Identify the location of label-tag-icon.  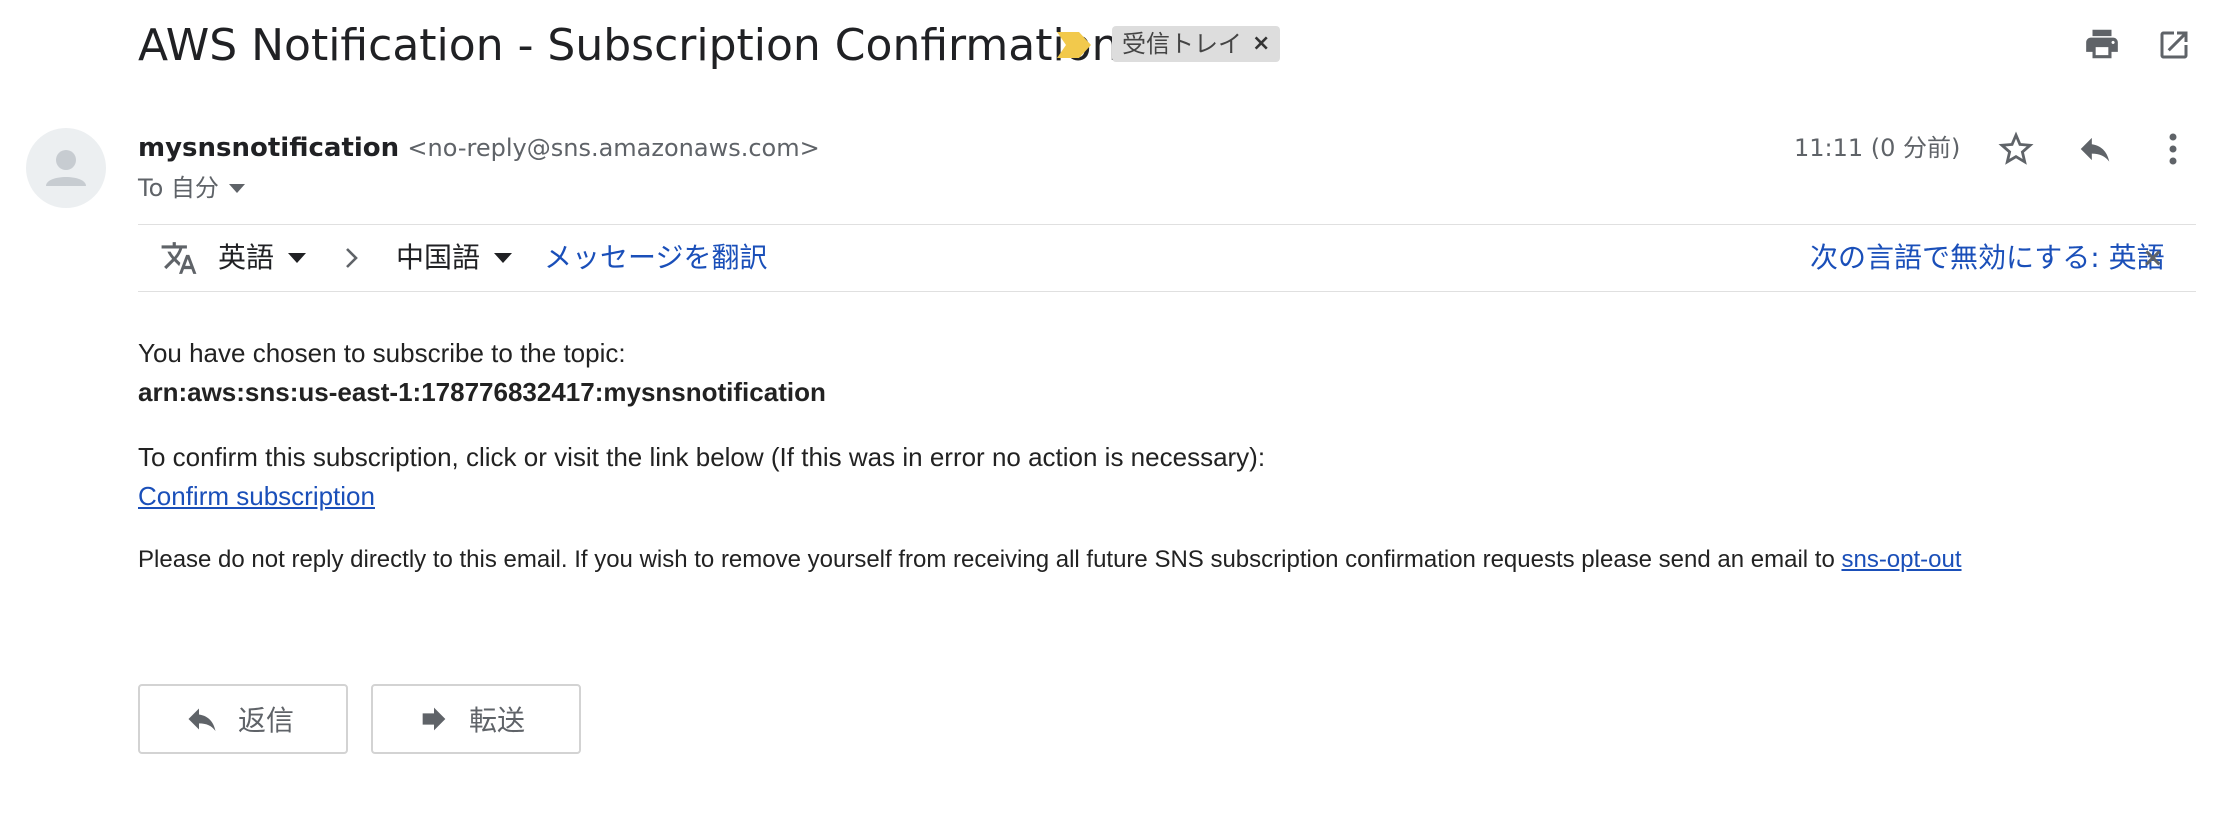
(1074, 45).